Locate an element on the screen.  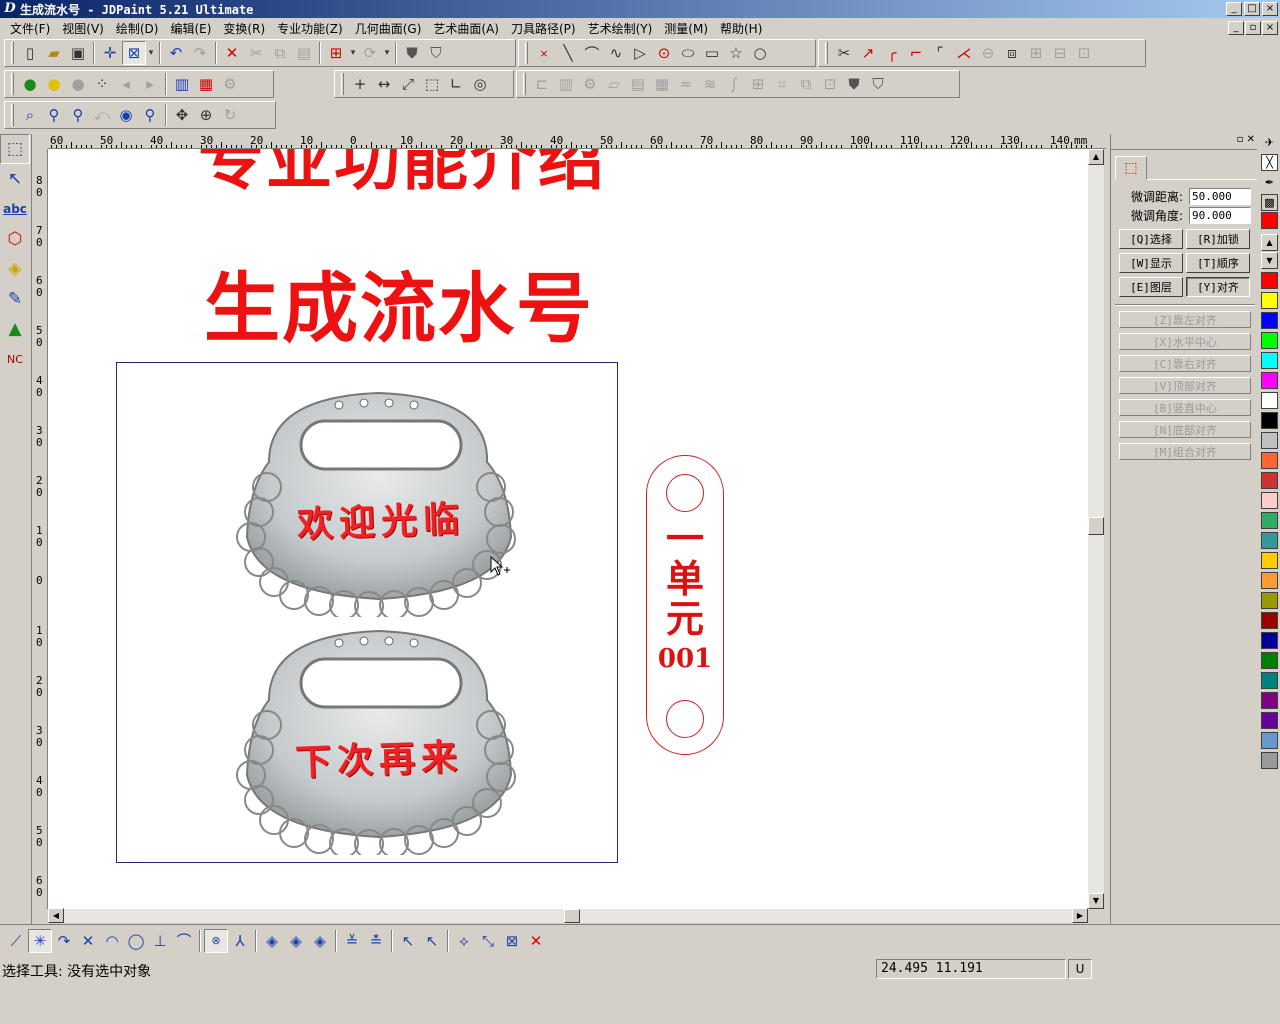
node-select-icon: ⟡ is located at coordinates (464, 941).